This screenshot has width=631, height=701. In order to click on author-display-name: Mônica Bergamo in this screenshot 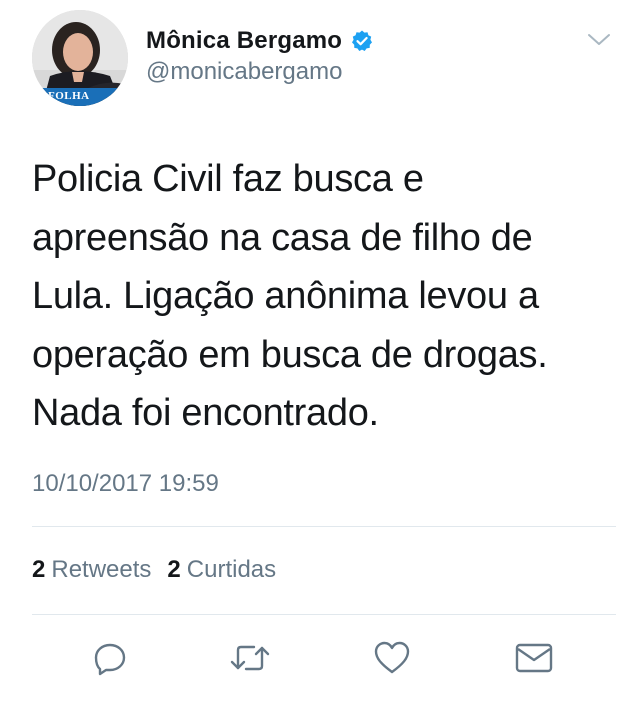, I will do `click(244, 41)`.